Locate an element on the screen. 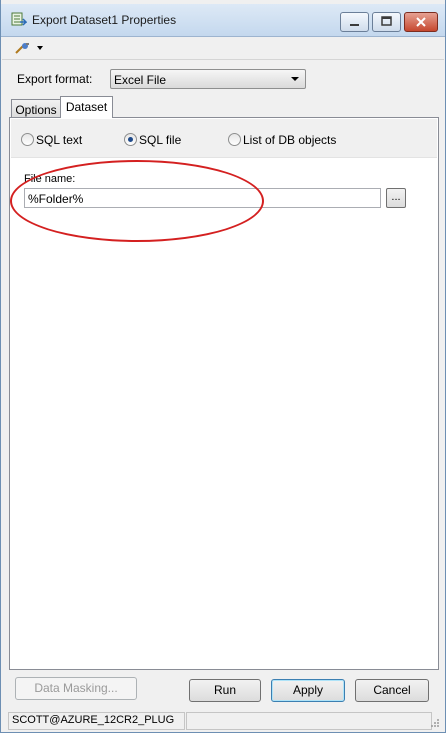 Image resolution: width=446 pixels, height=734 pixels. wand-plug-icon is located at coordinates (22, 49).